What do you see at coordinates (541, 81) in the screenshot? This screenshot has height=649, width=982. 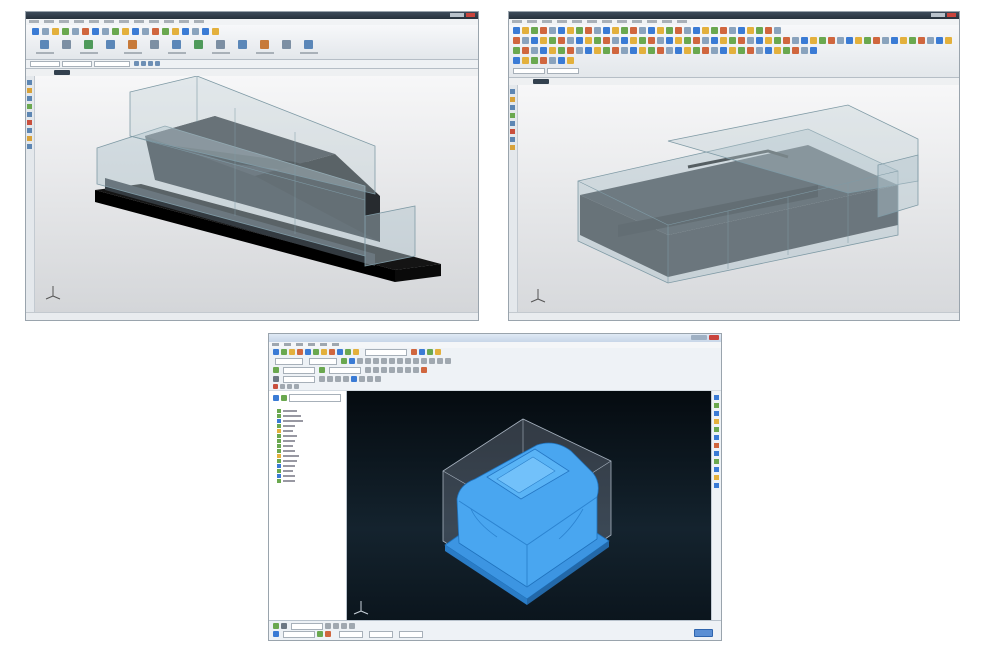 I see `tab-model` at bounding box center [541, 81].